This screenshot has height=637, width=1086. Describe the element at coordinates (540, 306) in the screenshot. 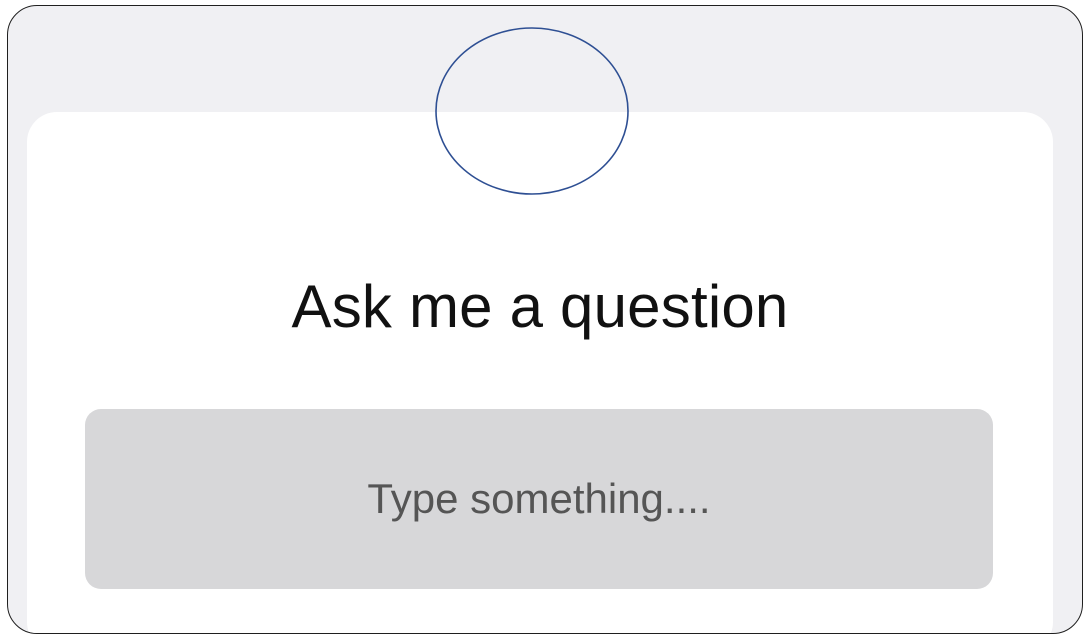

I see `page-title: Ask me a question` at that location.